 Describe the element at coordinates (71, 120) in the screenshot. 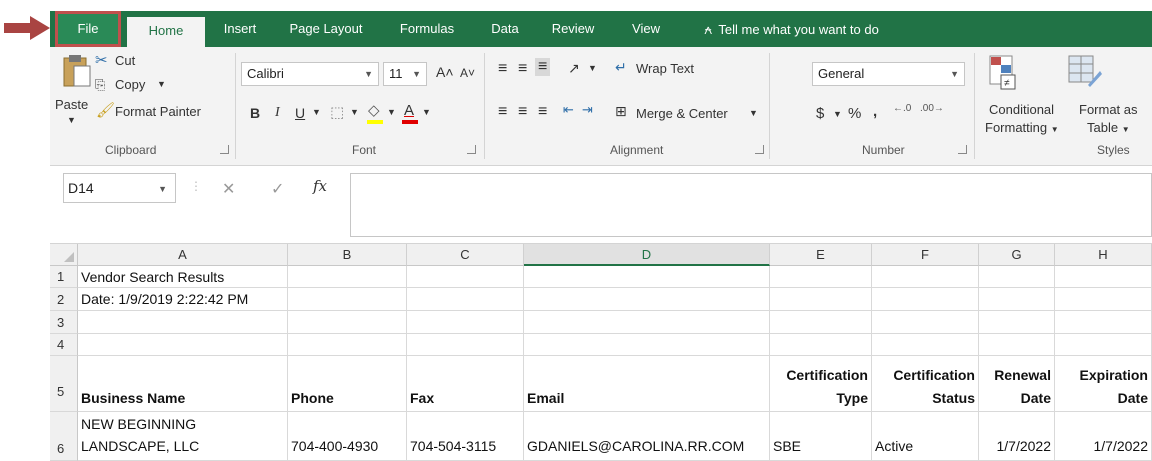

I see `paste-dropdown-icon: ▼` at that location.